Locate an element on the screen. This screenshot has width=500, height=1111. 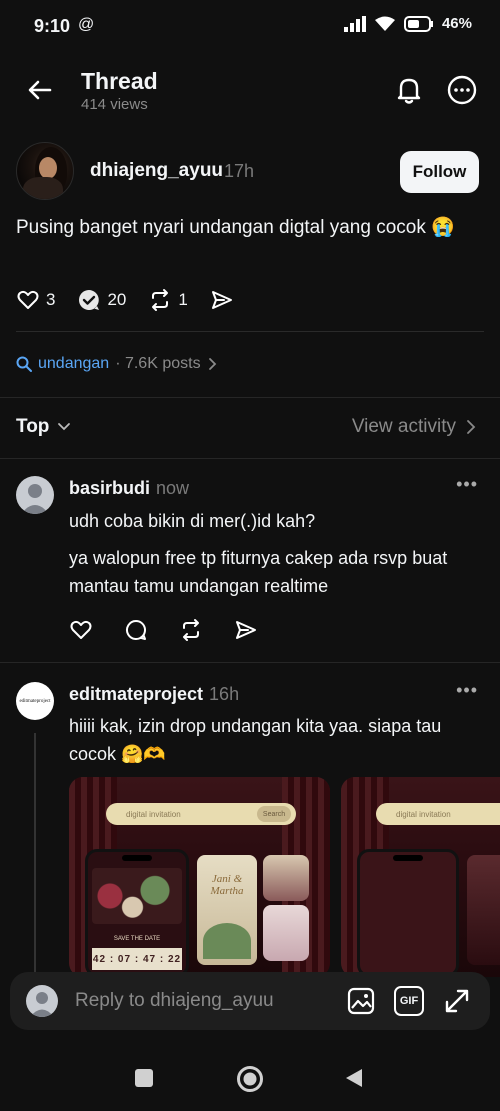
bell-icon is located at coordinates (409, 90).